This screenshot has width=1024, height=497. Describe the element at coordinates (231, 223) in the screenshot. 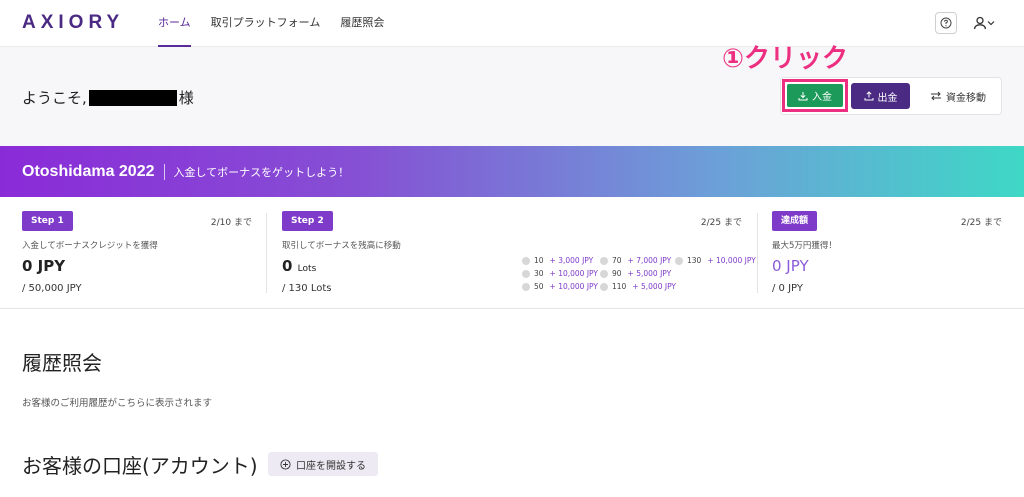

I see `step1-deadline: 2/10 まで` at that location.